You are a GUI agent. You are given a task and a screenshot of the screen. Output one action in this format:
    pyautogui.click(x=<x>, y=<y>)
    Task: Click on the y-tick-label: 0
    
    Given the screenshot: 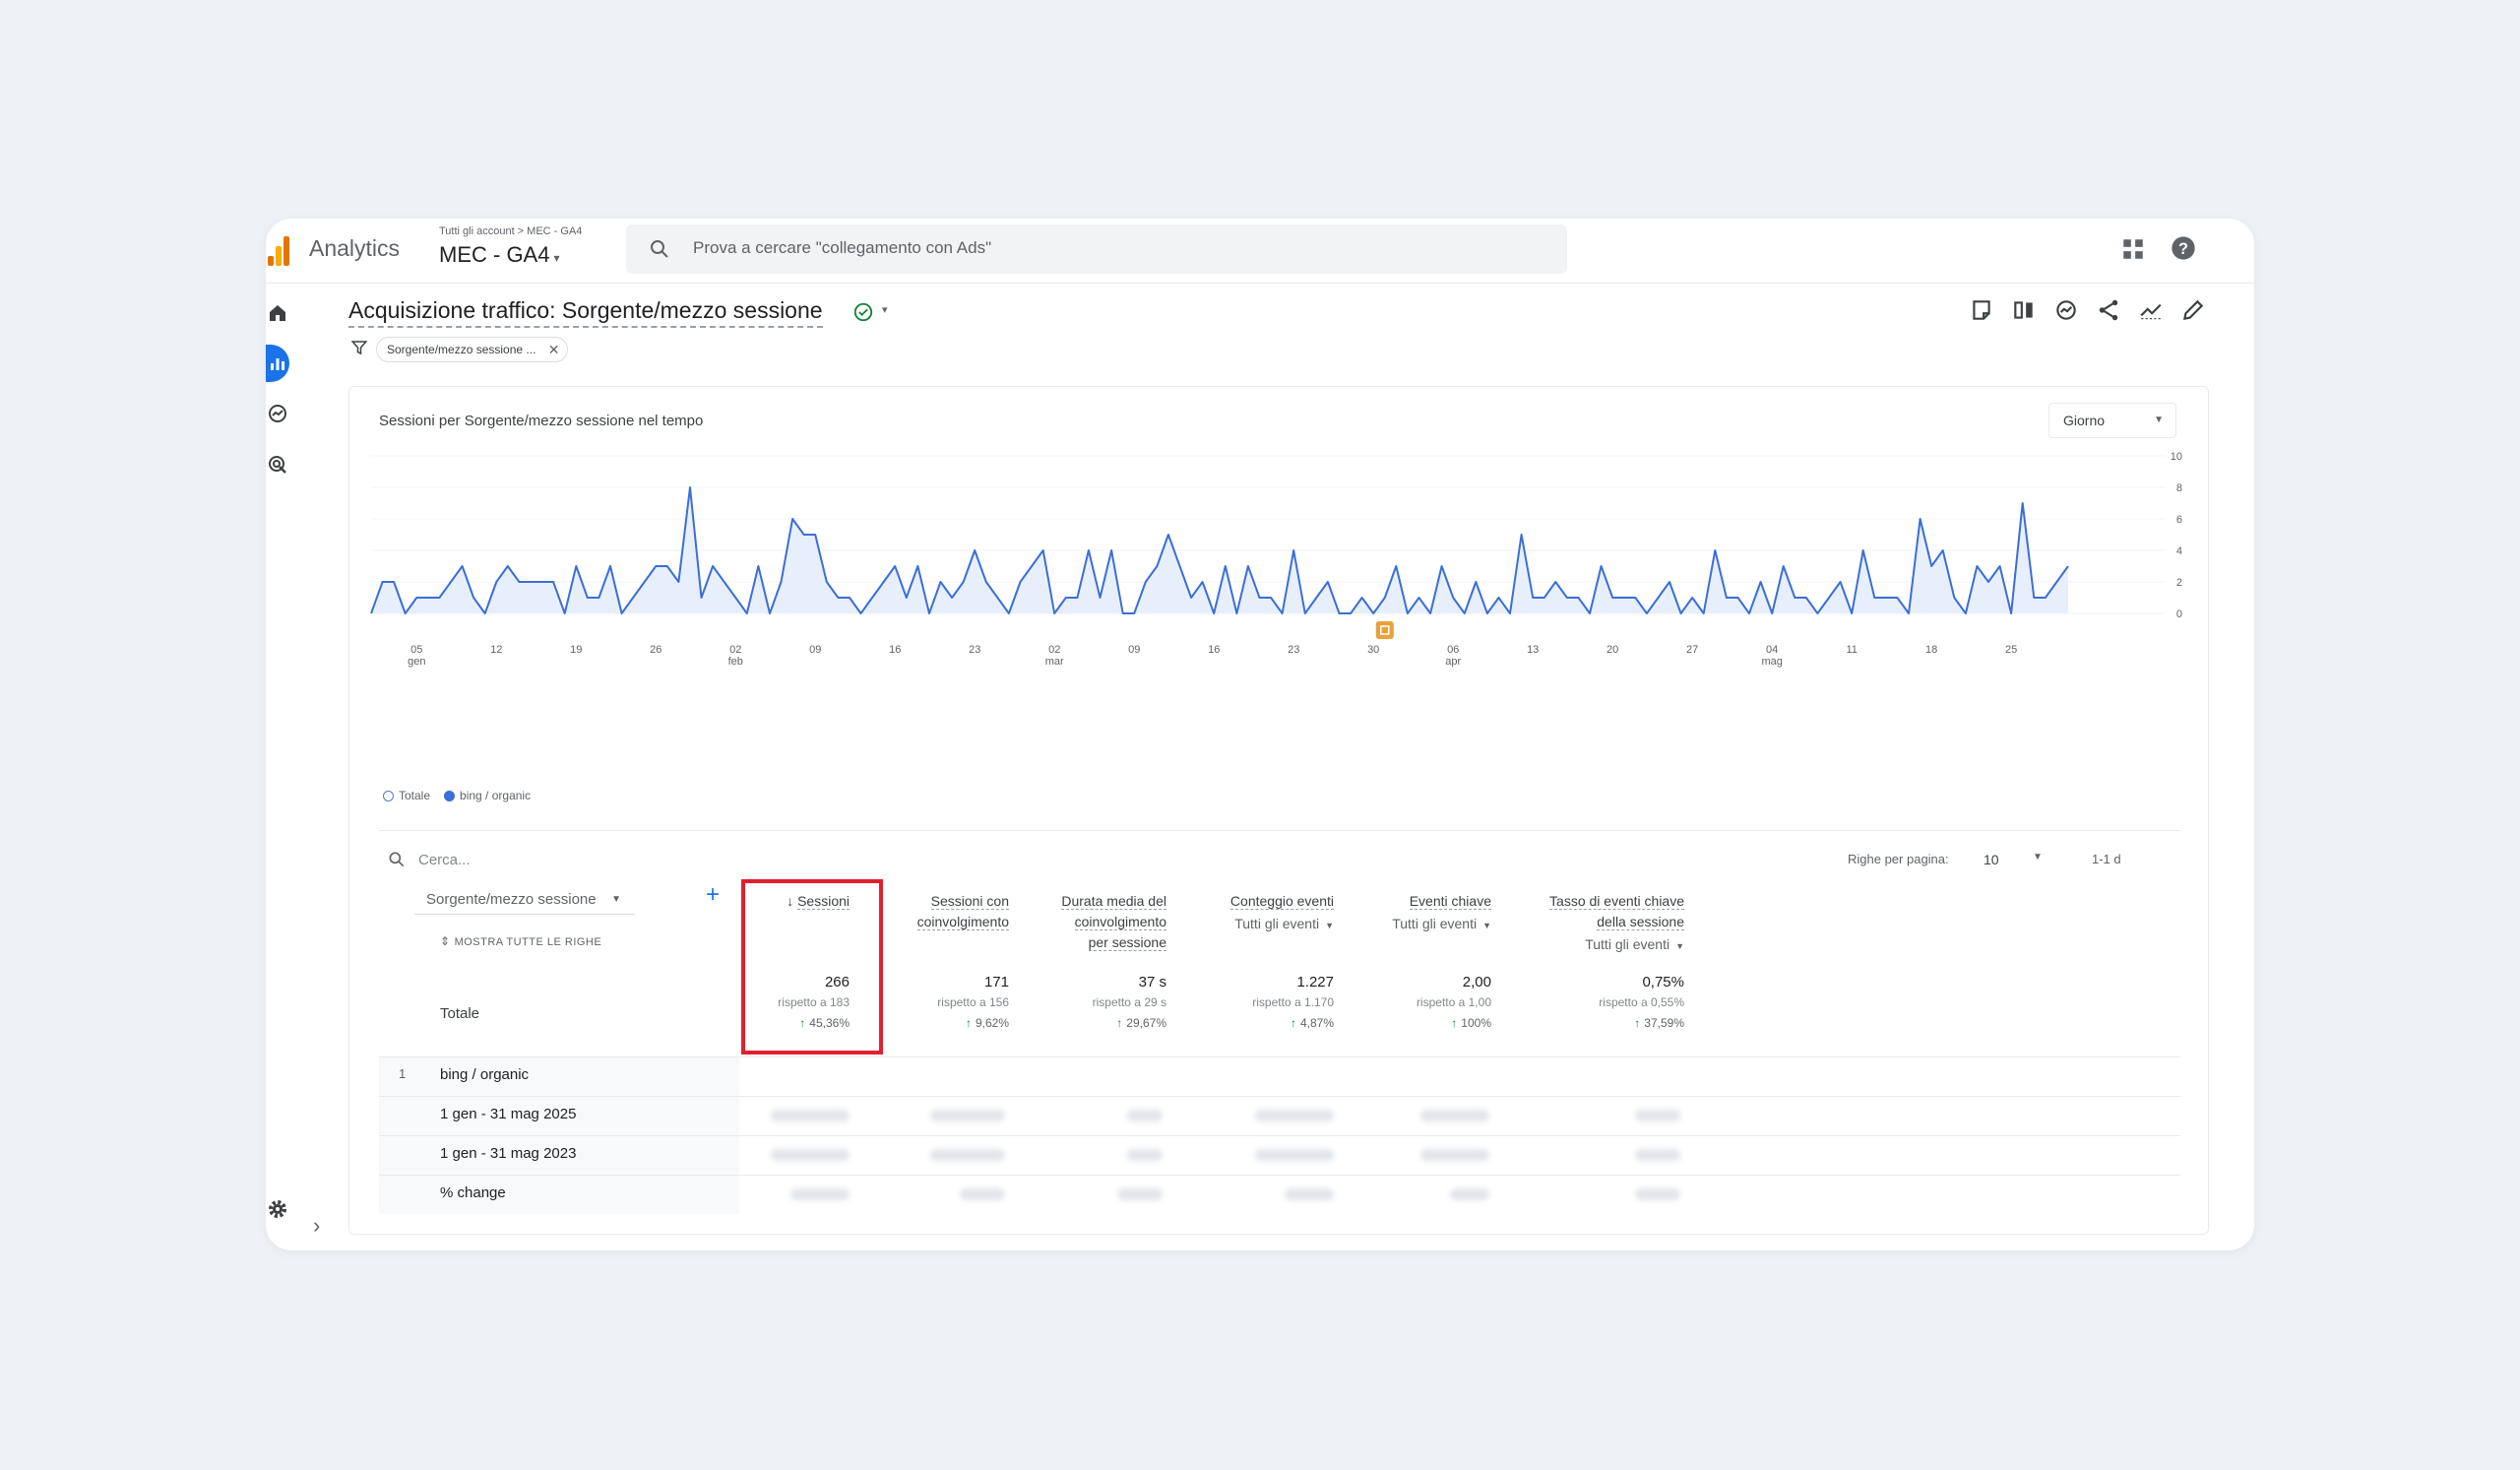 What is the action you would take?
    pyautogui.click(x=2179, y=614)
    